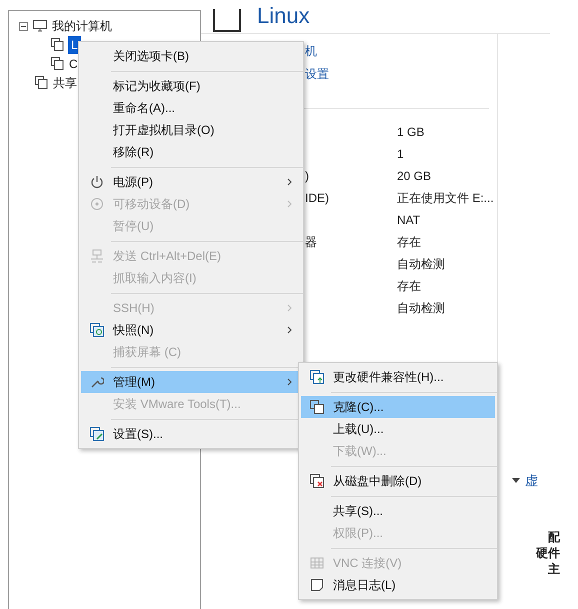 The width and height of the screenshot is (578, 609). I want to click on vm-link: 机, so click(401, 51).